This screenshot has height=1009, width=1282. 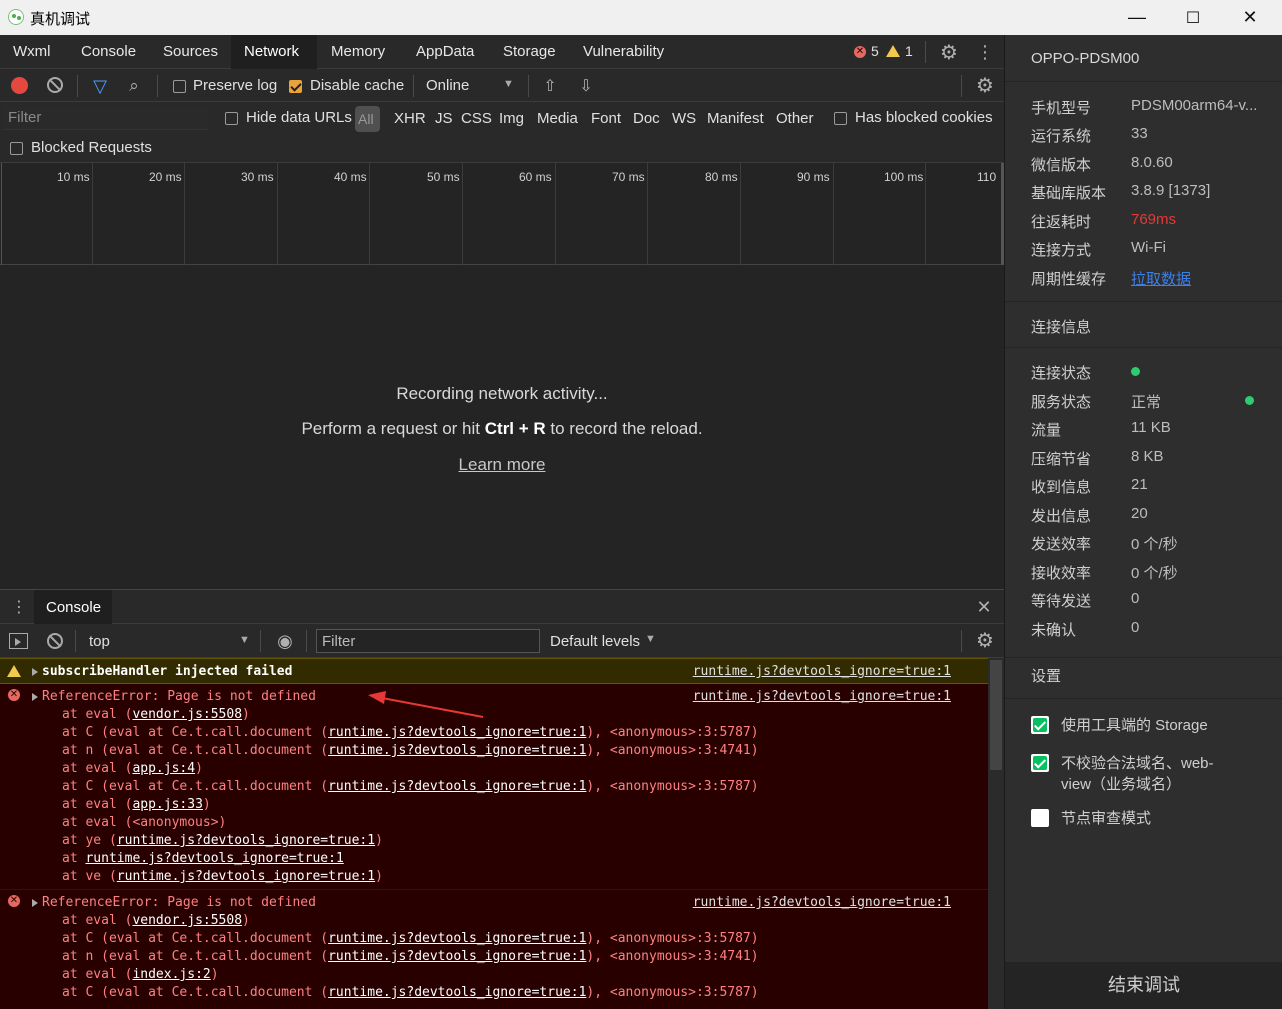 What do you see at coordinates (444, 118) in the screenshot?
I see `type-filter-js: JS` at bounding box center [444, 118].